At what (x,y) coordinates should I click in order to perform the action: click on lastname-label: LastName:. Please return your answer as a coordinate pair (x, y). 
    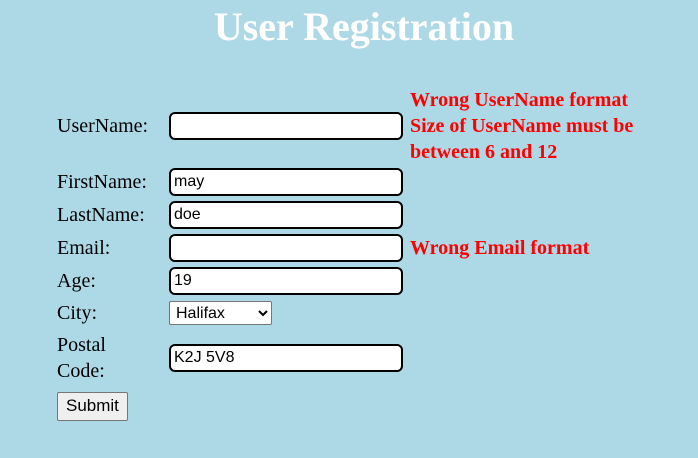
    Looking at the image, I should click on (101, 214).